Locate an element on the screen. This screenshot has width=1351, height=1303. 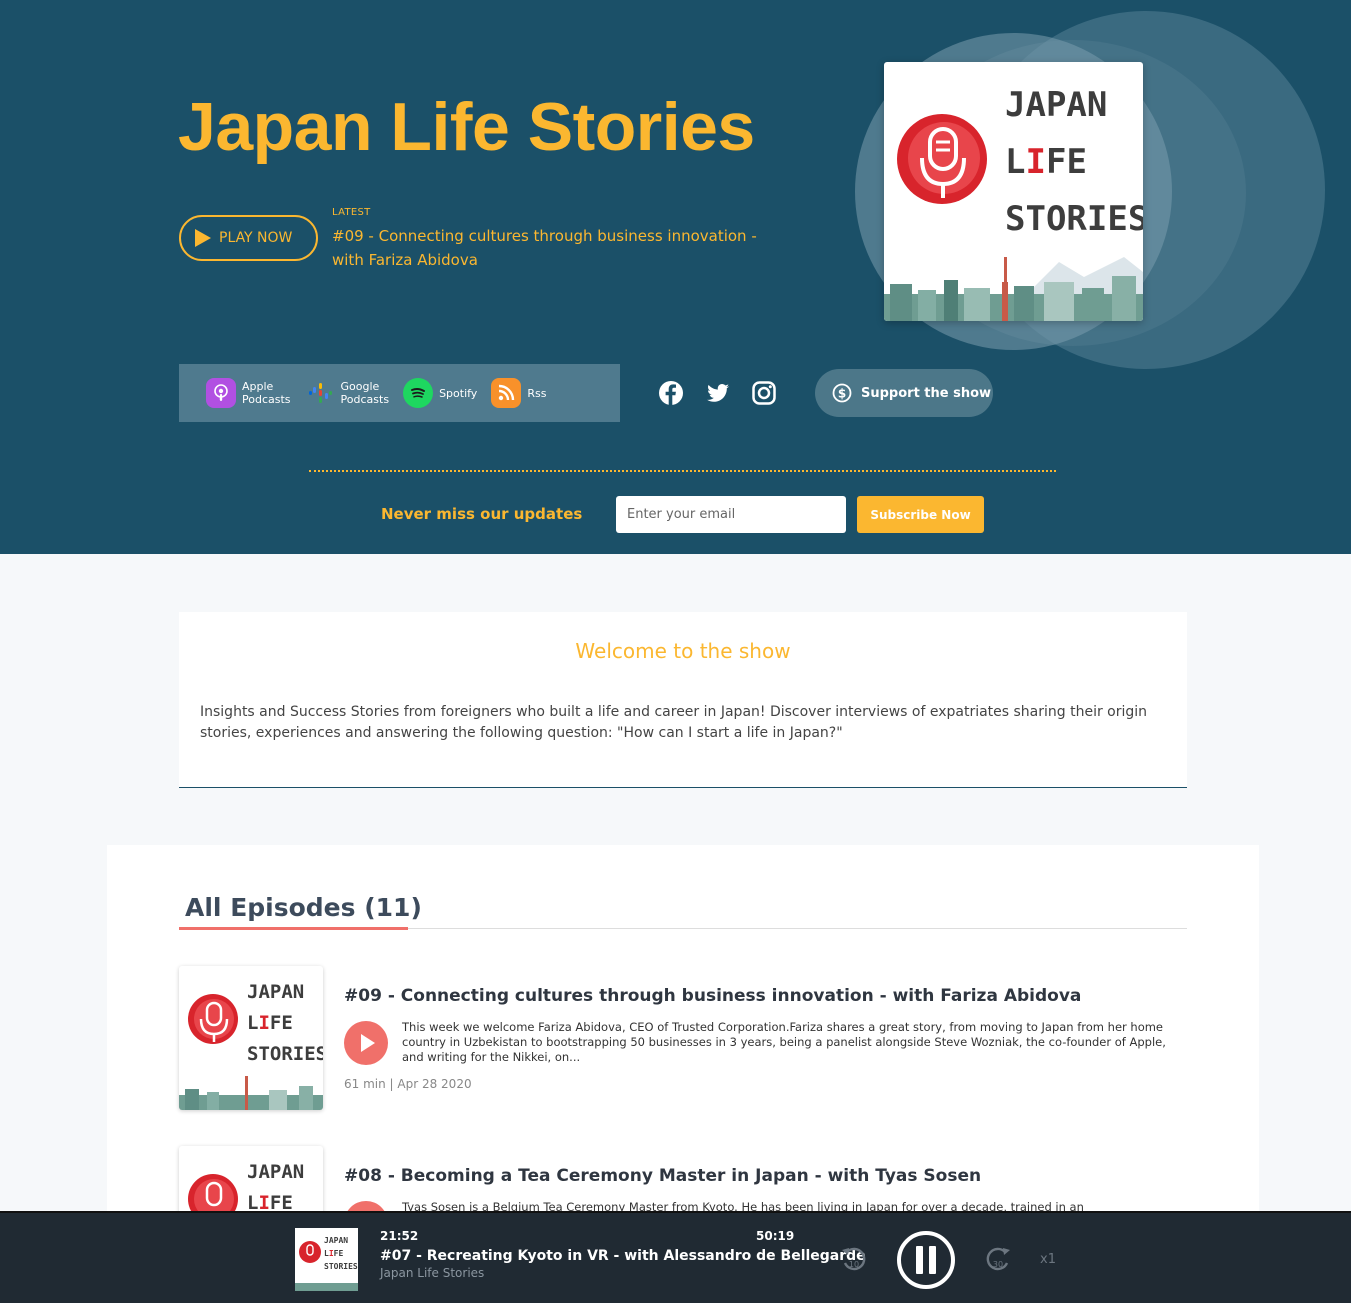
cover-text: STORIES is located at coordinates (1074, 219).